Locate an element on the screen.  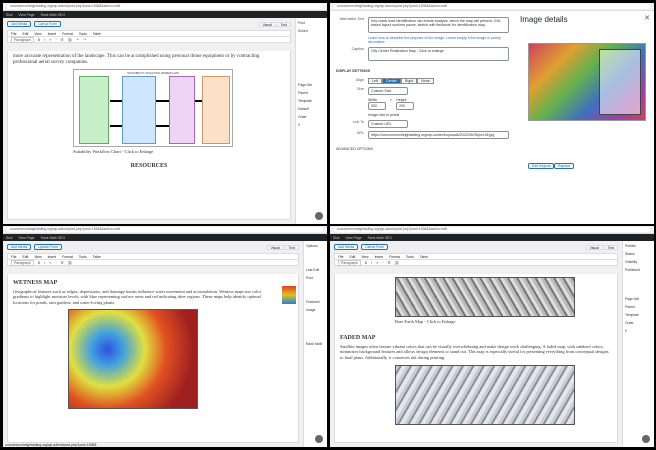
close-icon: ✕ is located at coordinates (647, 18).